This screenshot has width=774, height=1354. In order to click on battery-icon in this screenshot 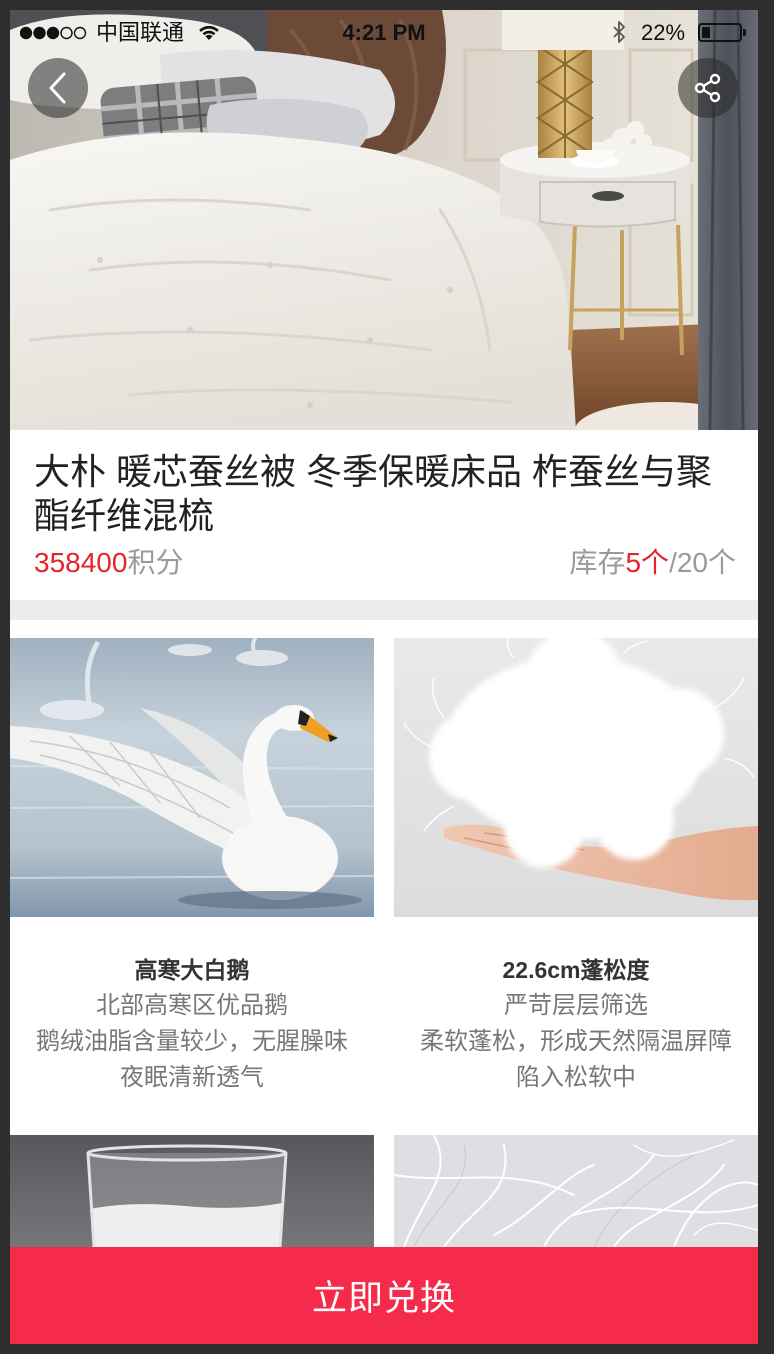, I will do `click(720, 32)`.